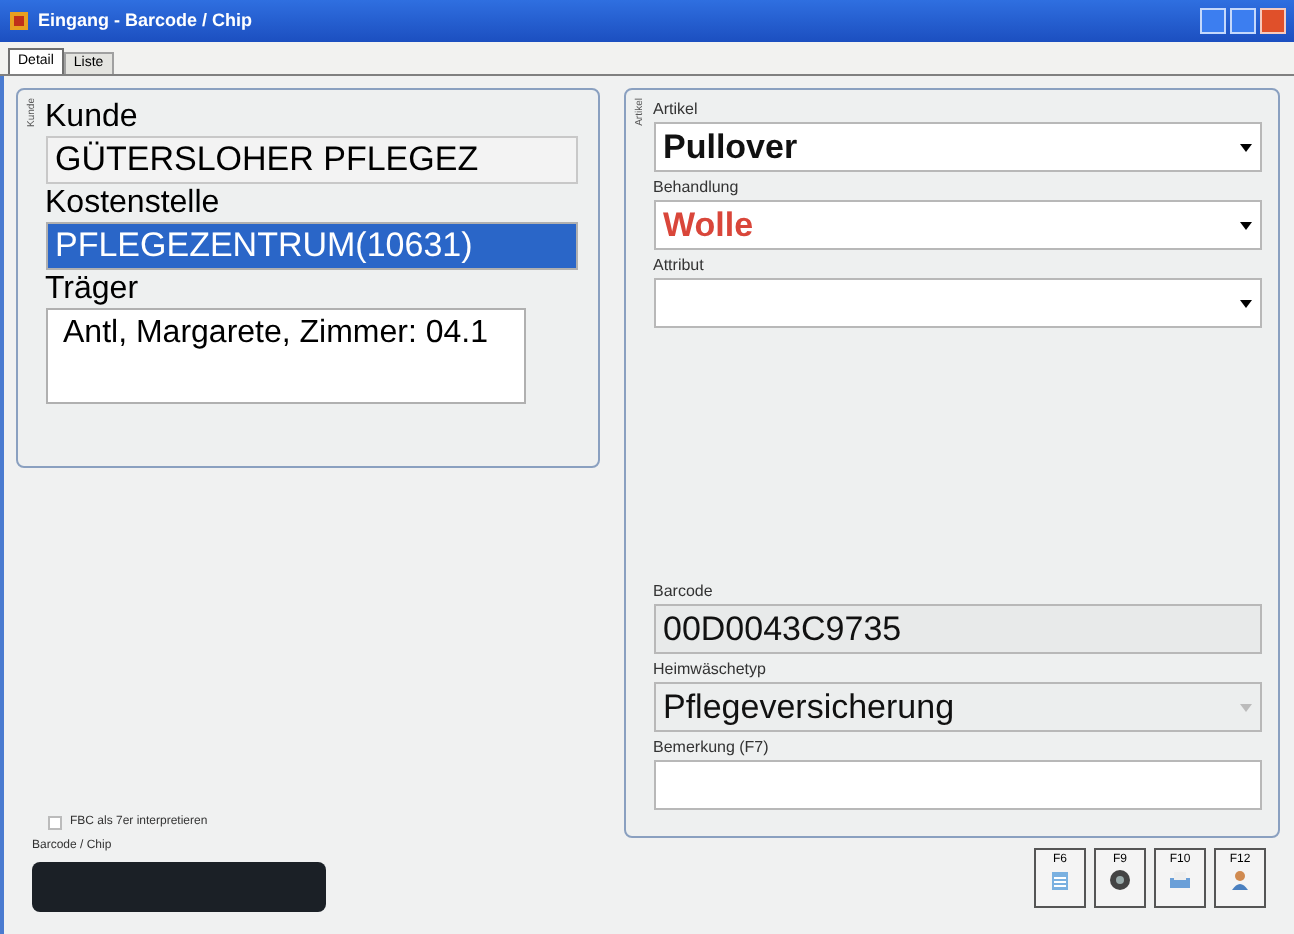  Describe the element at coordinates (285, 356) in the screenshot. I see `carrier-field: Antl, Margarete, Zimmer: 04.1` at that location.